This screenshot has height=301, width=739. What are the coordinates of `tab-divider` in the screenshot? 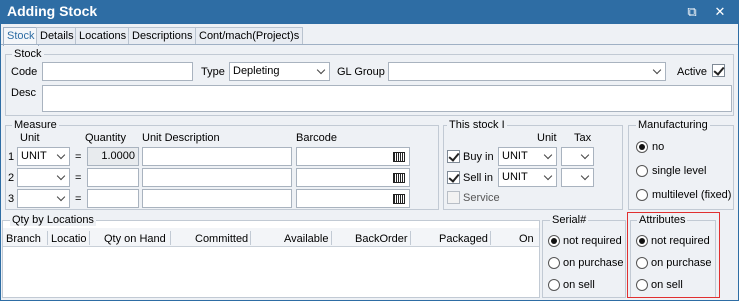 It's located at (369, 44).